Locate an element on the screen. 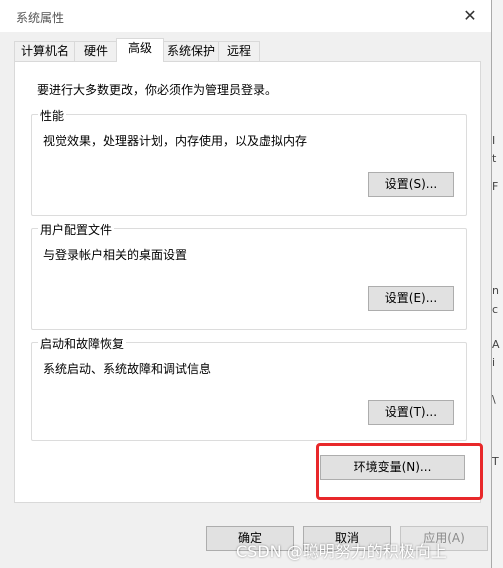  performance-label: 性能 is located at coordinates (52, 115).